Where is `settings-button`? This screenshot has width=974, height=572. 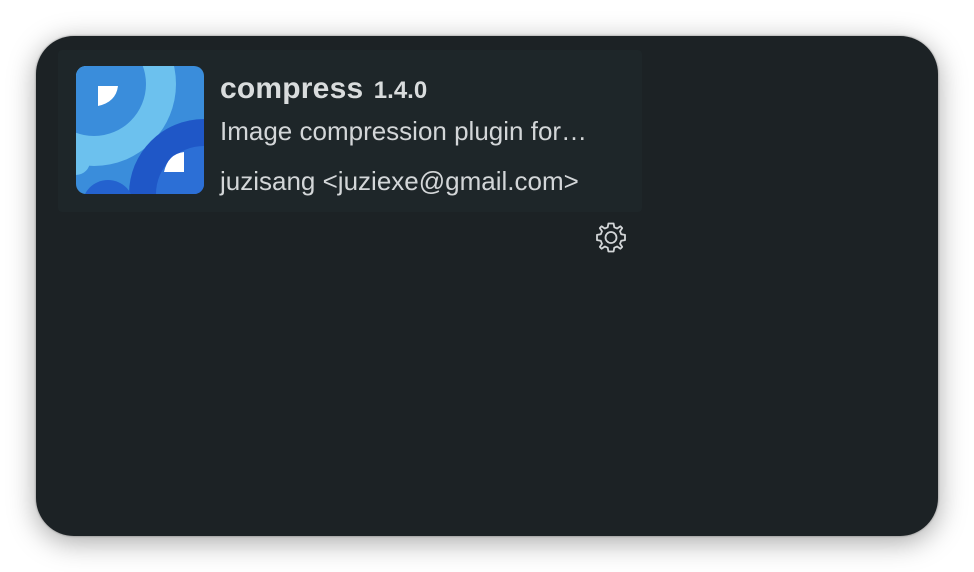 settings-button is located at coordinates (611, 237).